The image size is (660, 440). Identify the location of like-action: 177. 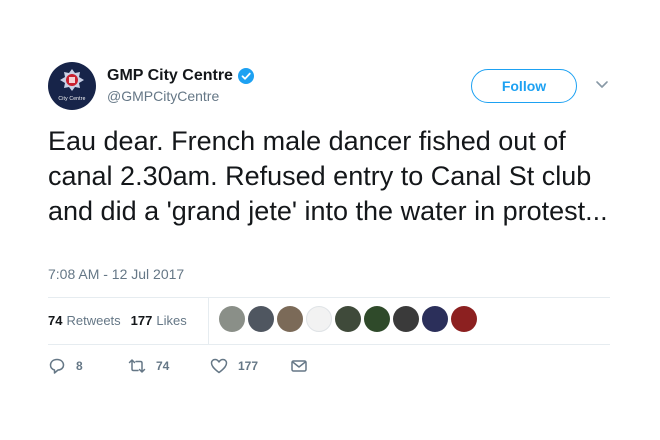
(250, 366).